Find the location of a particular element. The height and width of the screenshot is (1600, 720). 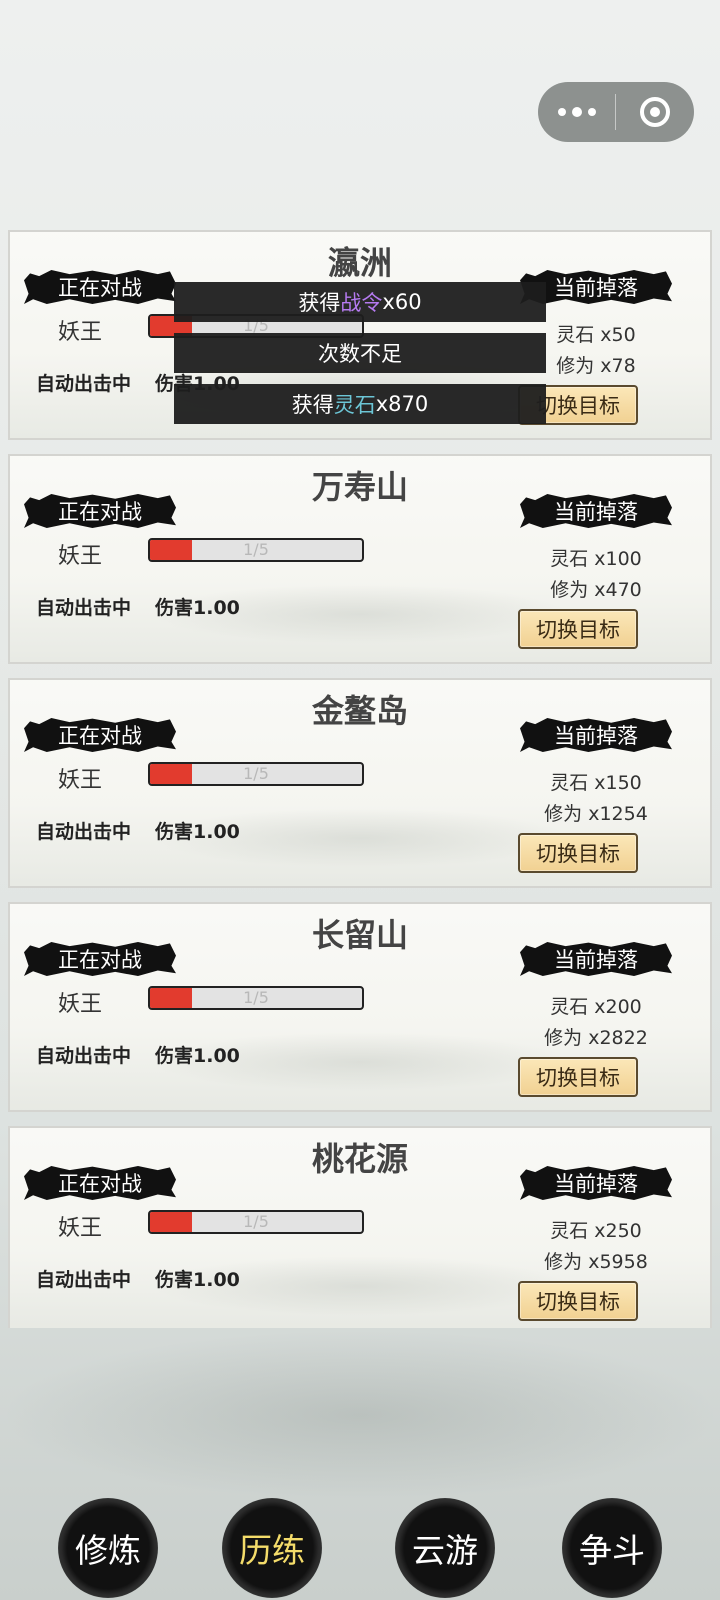

warning-toast: 次数不足 is located at coordinates (360, 353).